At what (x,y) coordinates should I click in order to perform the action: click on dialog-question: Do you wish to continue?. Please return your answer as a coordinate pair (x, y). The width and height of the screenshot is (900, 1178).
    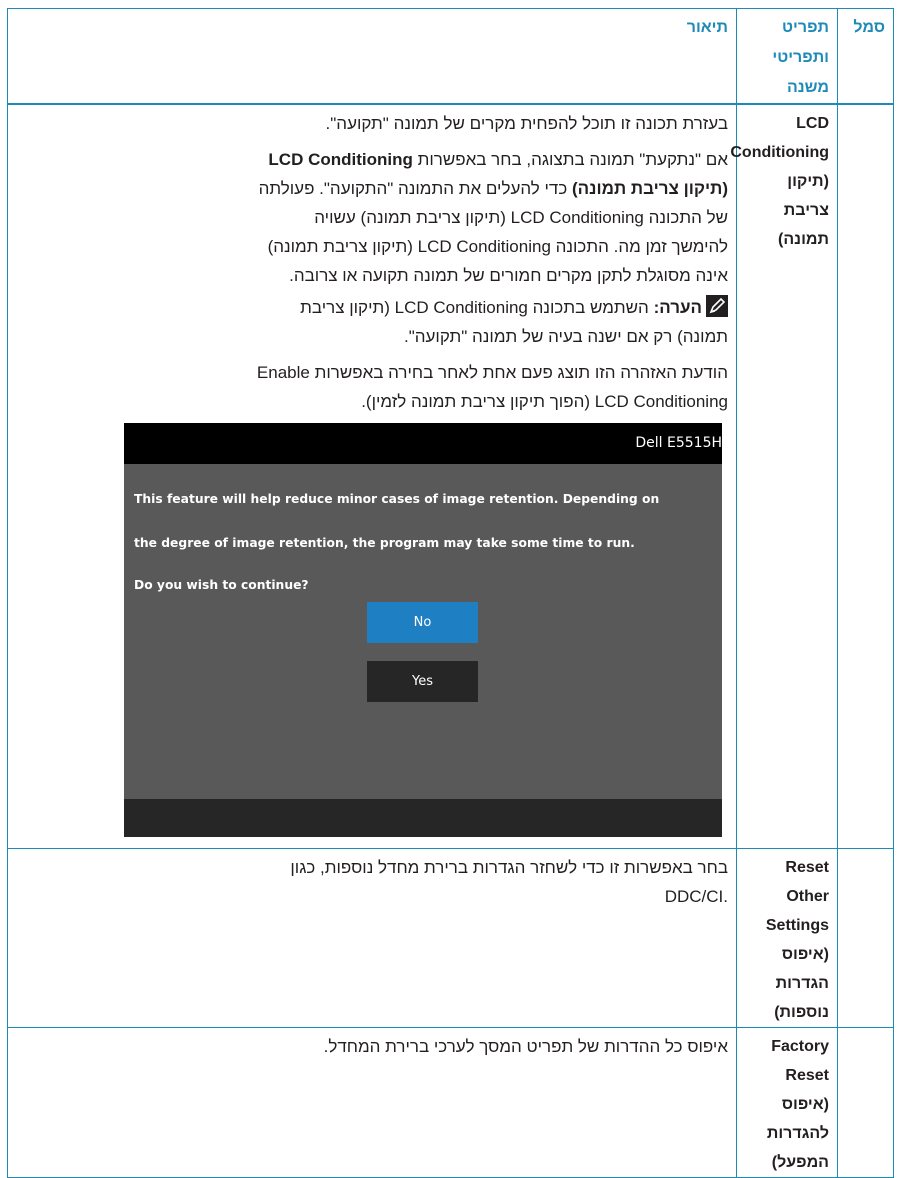
    Looking at the image, I should click on (221, 585).